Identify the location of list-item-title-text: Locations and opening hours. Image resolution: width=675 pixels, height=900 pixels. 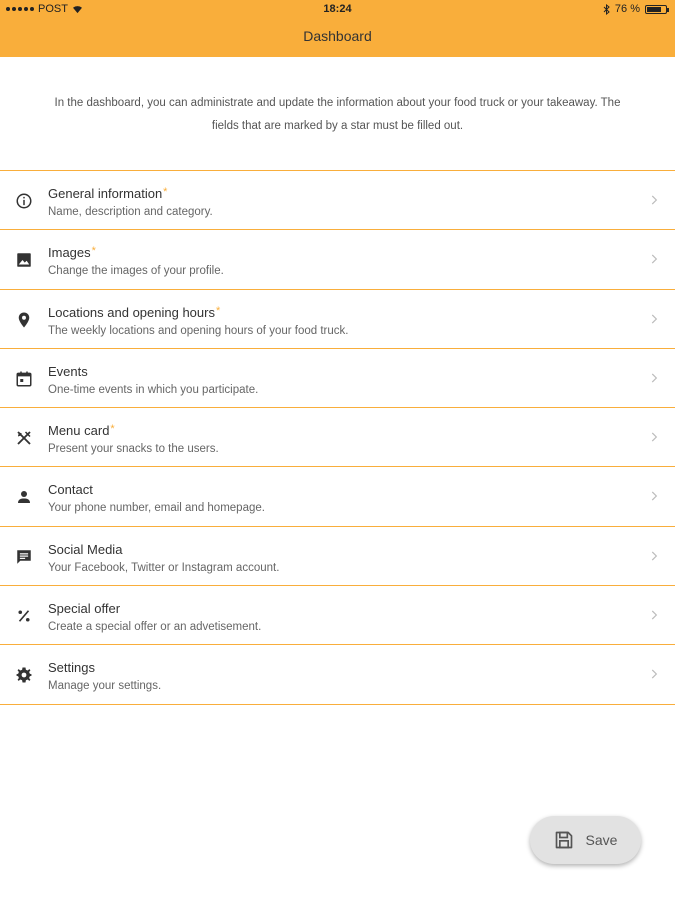
(131, 312).